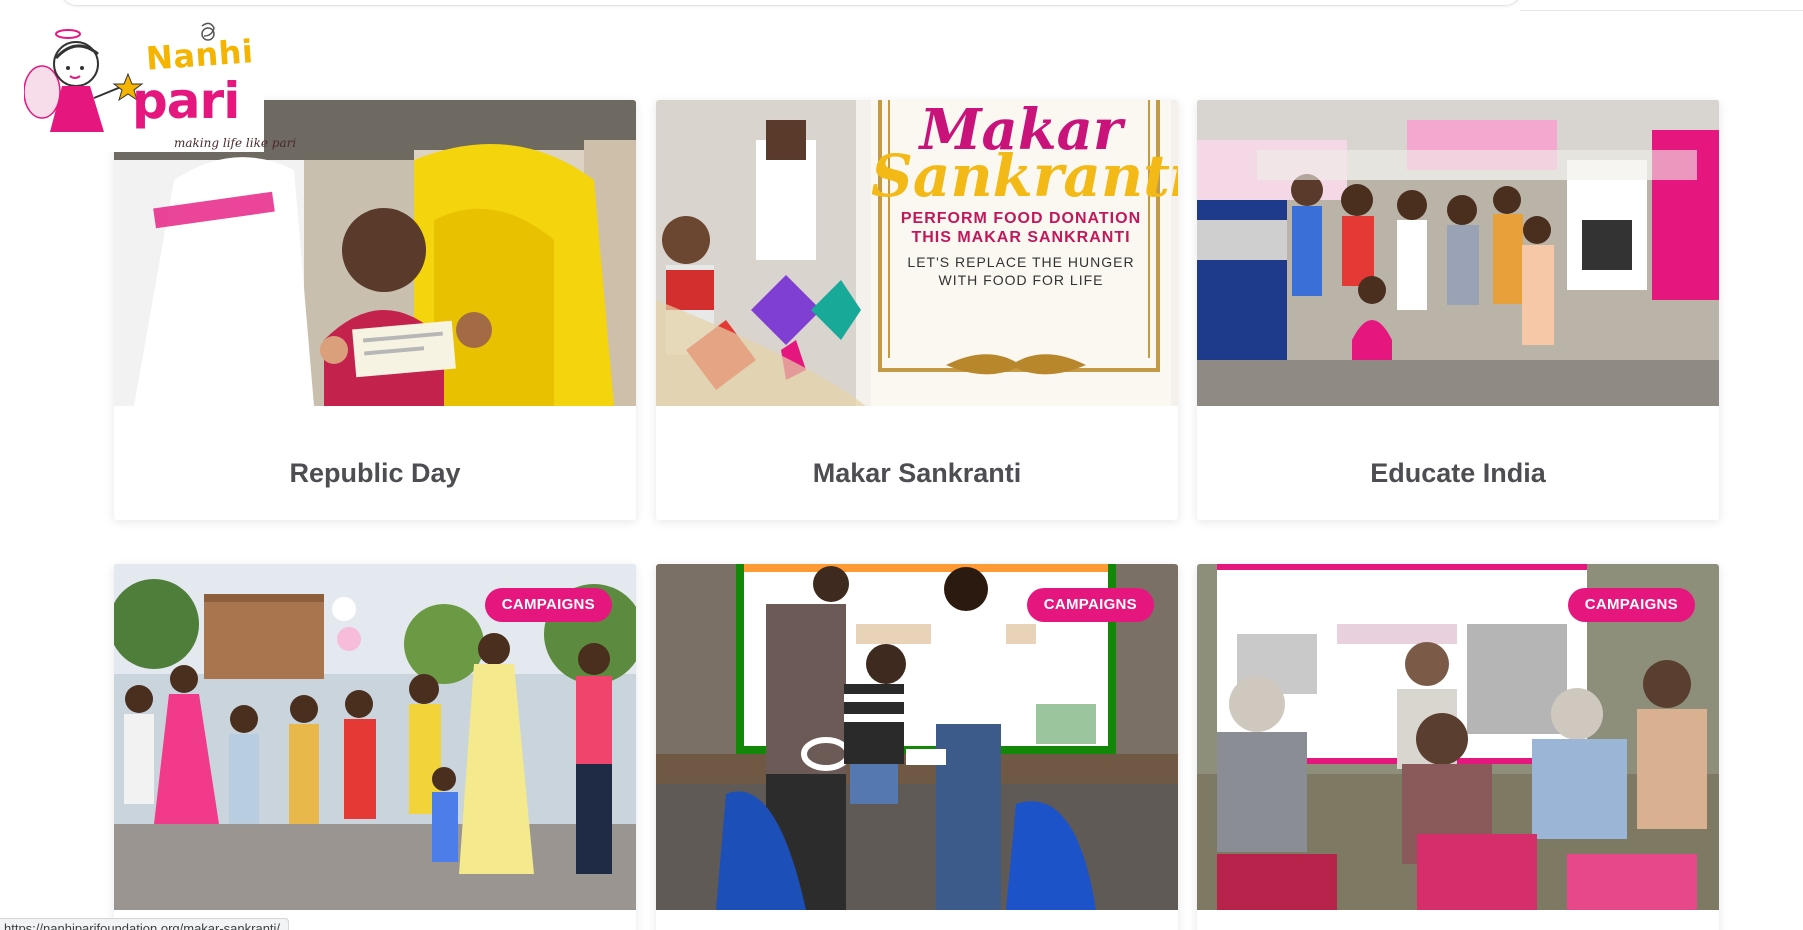 This screenshot has width=1803, height=930. I want to click on campaign-card-title: Makar Sankranti, so click(917, 473).